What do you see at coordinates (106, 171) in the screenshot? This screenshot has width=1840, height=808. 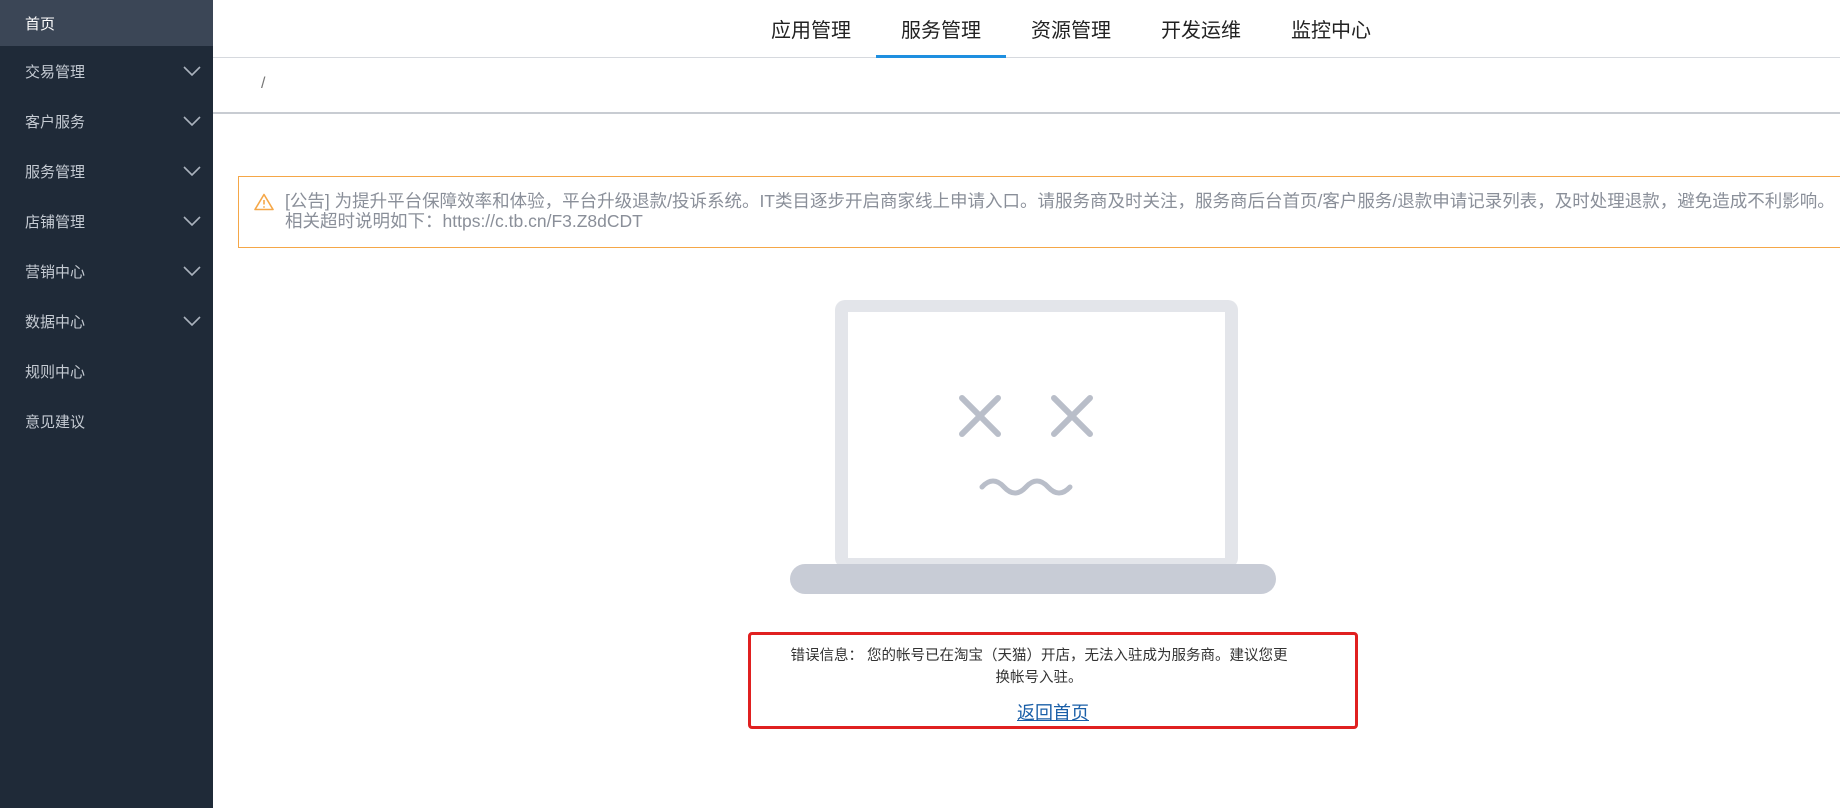 I see `sidebar-item-service-management: 服务管理` at bounding box center [106, 171].